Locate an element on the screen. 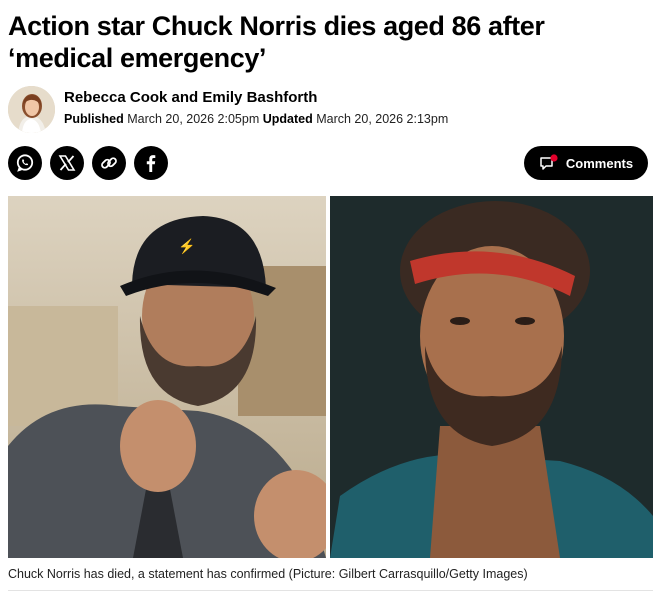 The width and height of the screenshot is (659, 603). updated-date: March 20, 2026 2:13pm is located at coordinates (382, 119).